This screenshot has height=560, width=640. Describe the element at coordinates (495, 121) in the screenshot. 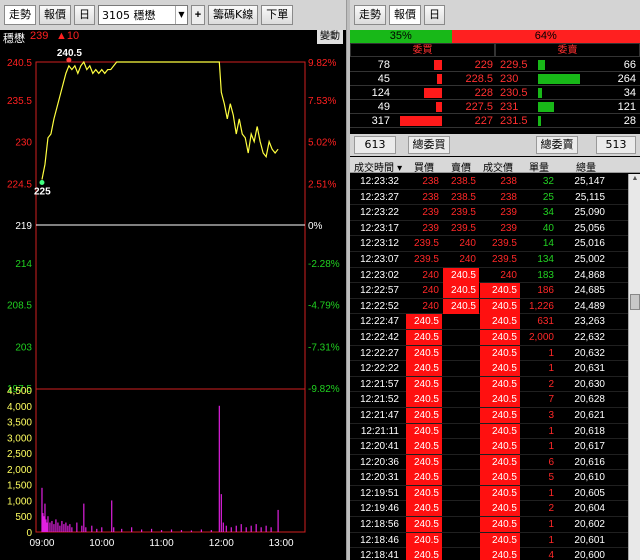

I see `orderbook-row: 317 227 231.5 28` at that location.